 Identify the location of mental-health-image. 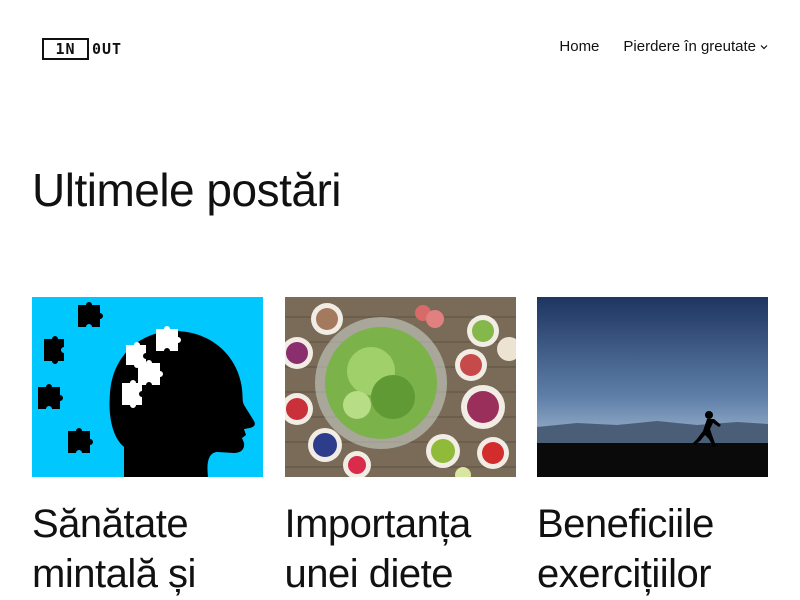
(147, 387).